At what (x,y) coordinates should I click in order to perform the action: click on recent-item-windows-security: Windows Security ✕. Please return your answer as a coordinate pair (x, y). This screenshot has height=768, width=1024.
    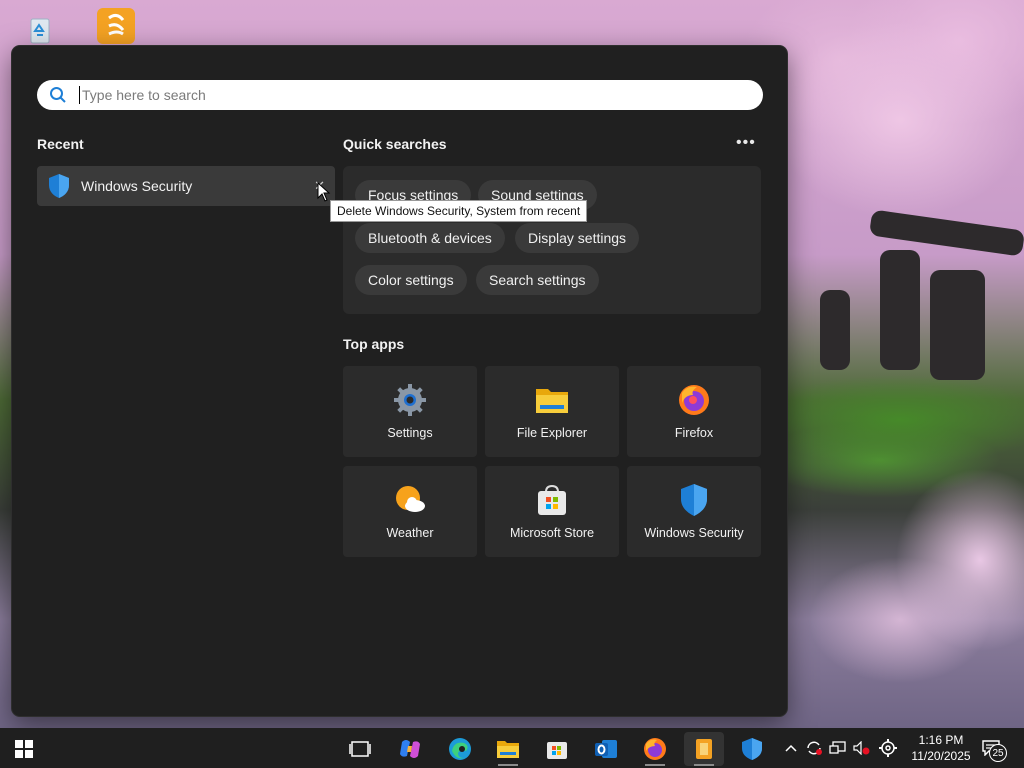
    Looking at the image, I should click on (186, 186).